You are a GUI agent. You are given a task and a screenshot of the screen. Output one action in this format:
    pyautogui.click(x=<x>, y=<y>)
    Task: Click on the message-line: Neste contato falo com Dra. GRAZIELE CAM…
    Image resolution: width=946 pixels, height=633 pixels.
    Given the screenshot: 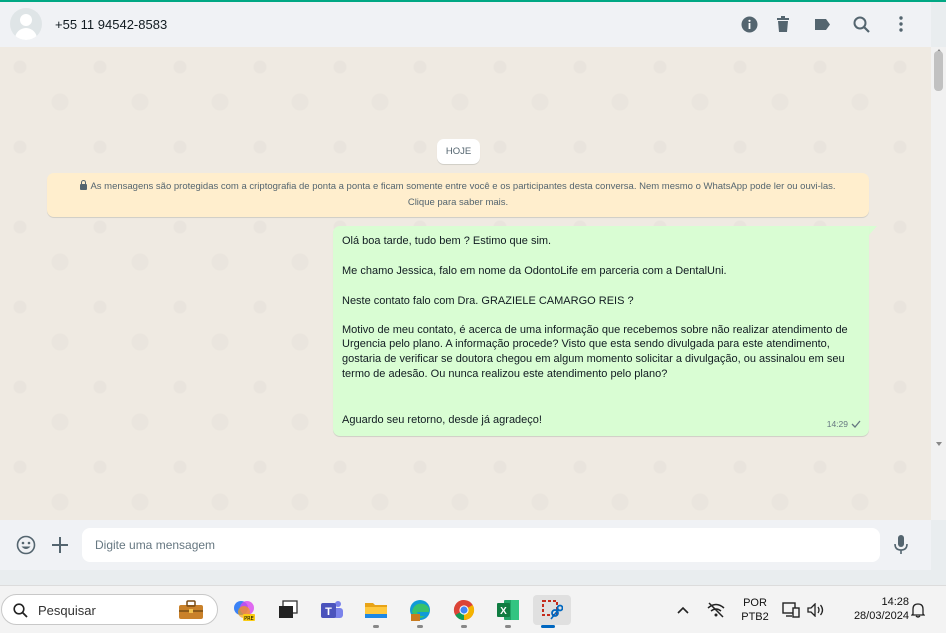 What is the action you would take?
    pyautogui.click(x=488, y=301)
    